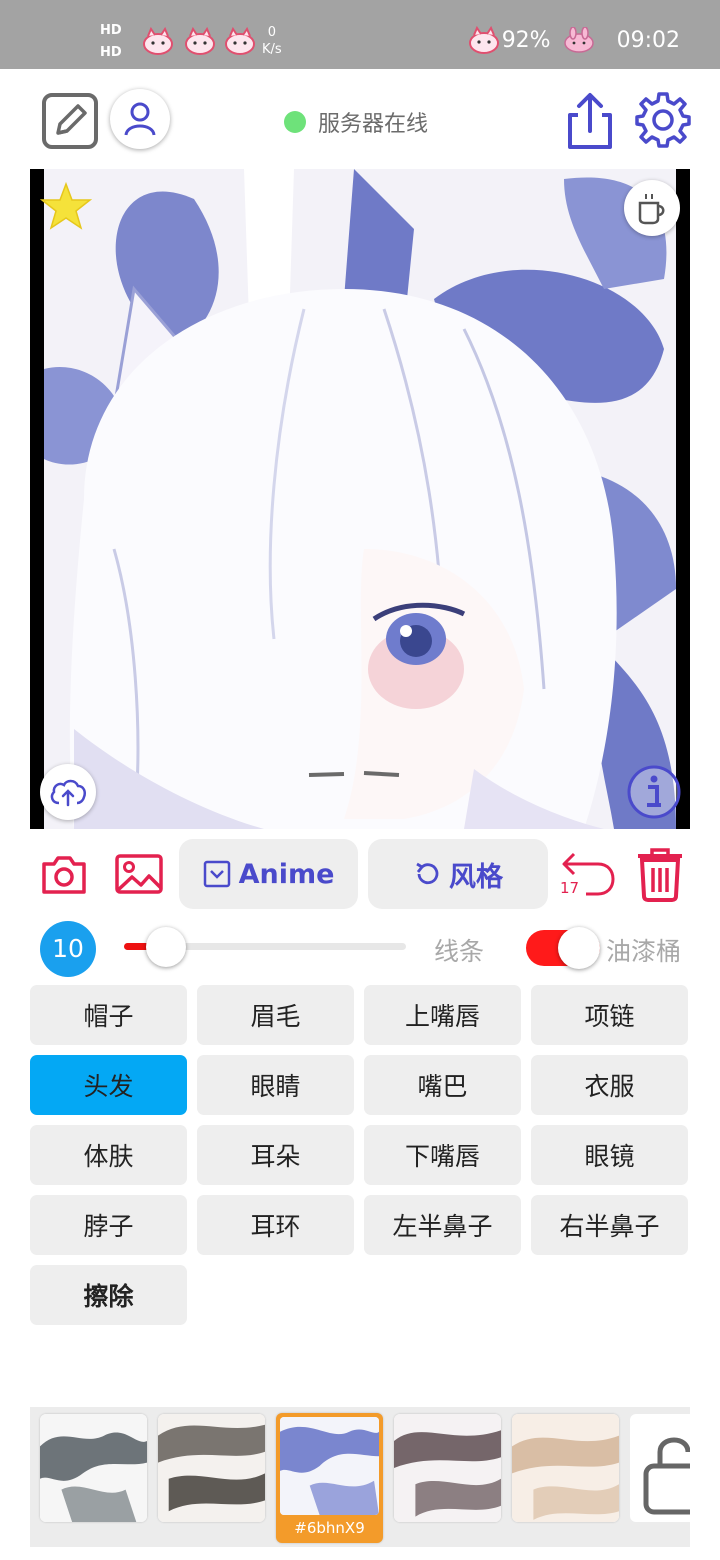  I want to click on locked-style-thumbnail, so click(660, 1468).